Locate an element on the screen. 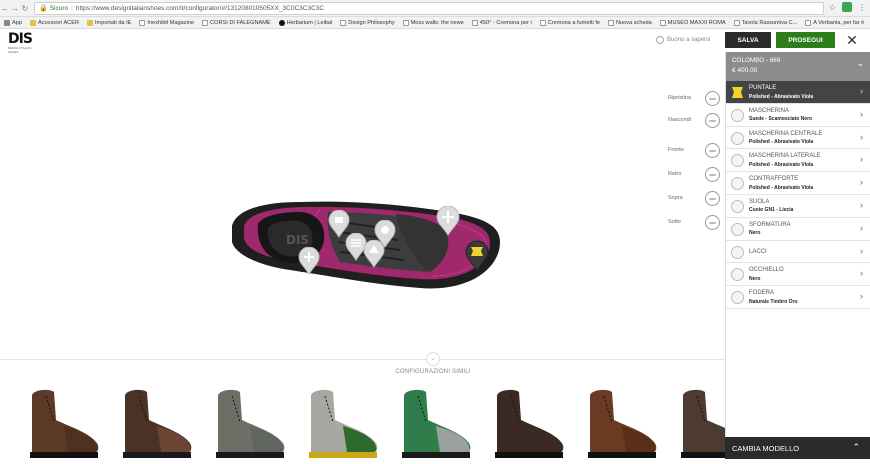  tool-nascondi: Nascondi is located at coordinates (694, 120).